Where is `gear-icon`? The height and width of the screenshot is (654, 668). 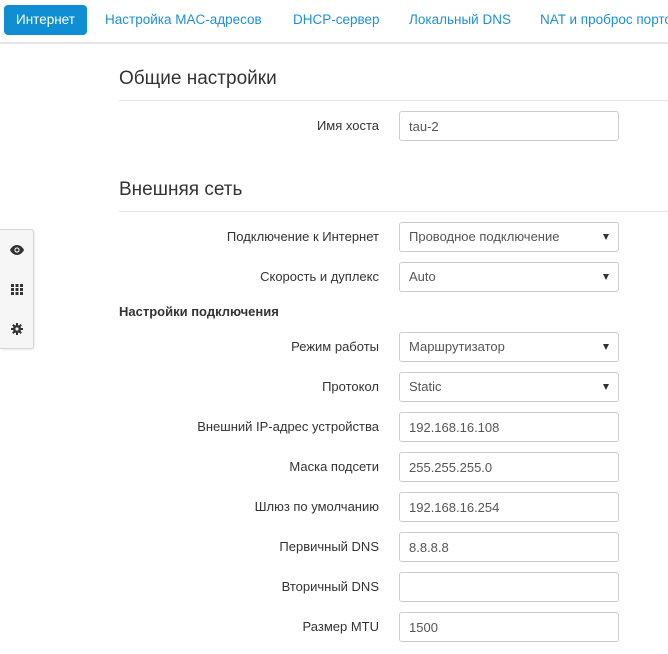
gear-icon is located at coordinates (16, 329).